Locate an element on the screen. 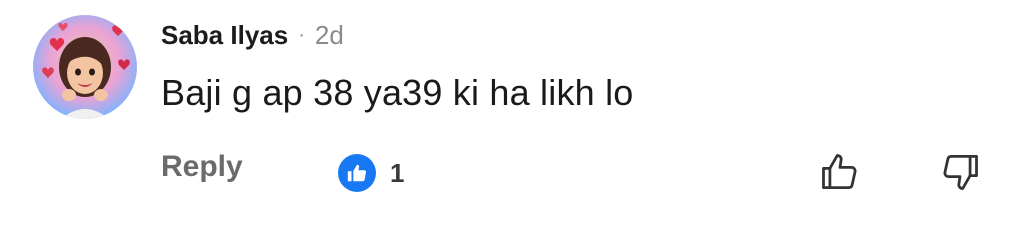  thumbs-up-outline-icon is located at coordinates (839, 171).